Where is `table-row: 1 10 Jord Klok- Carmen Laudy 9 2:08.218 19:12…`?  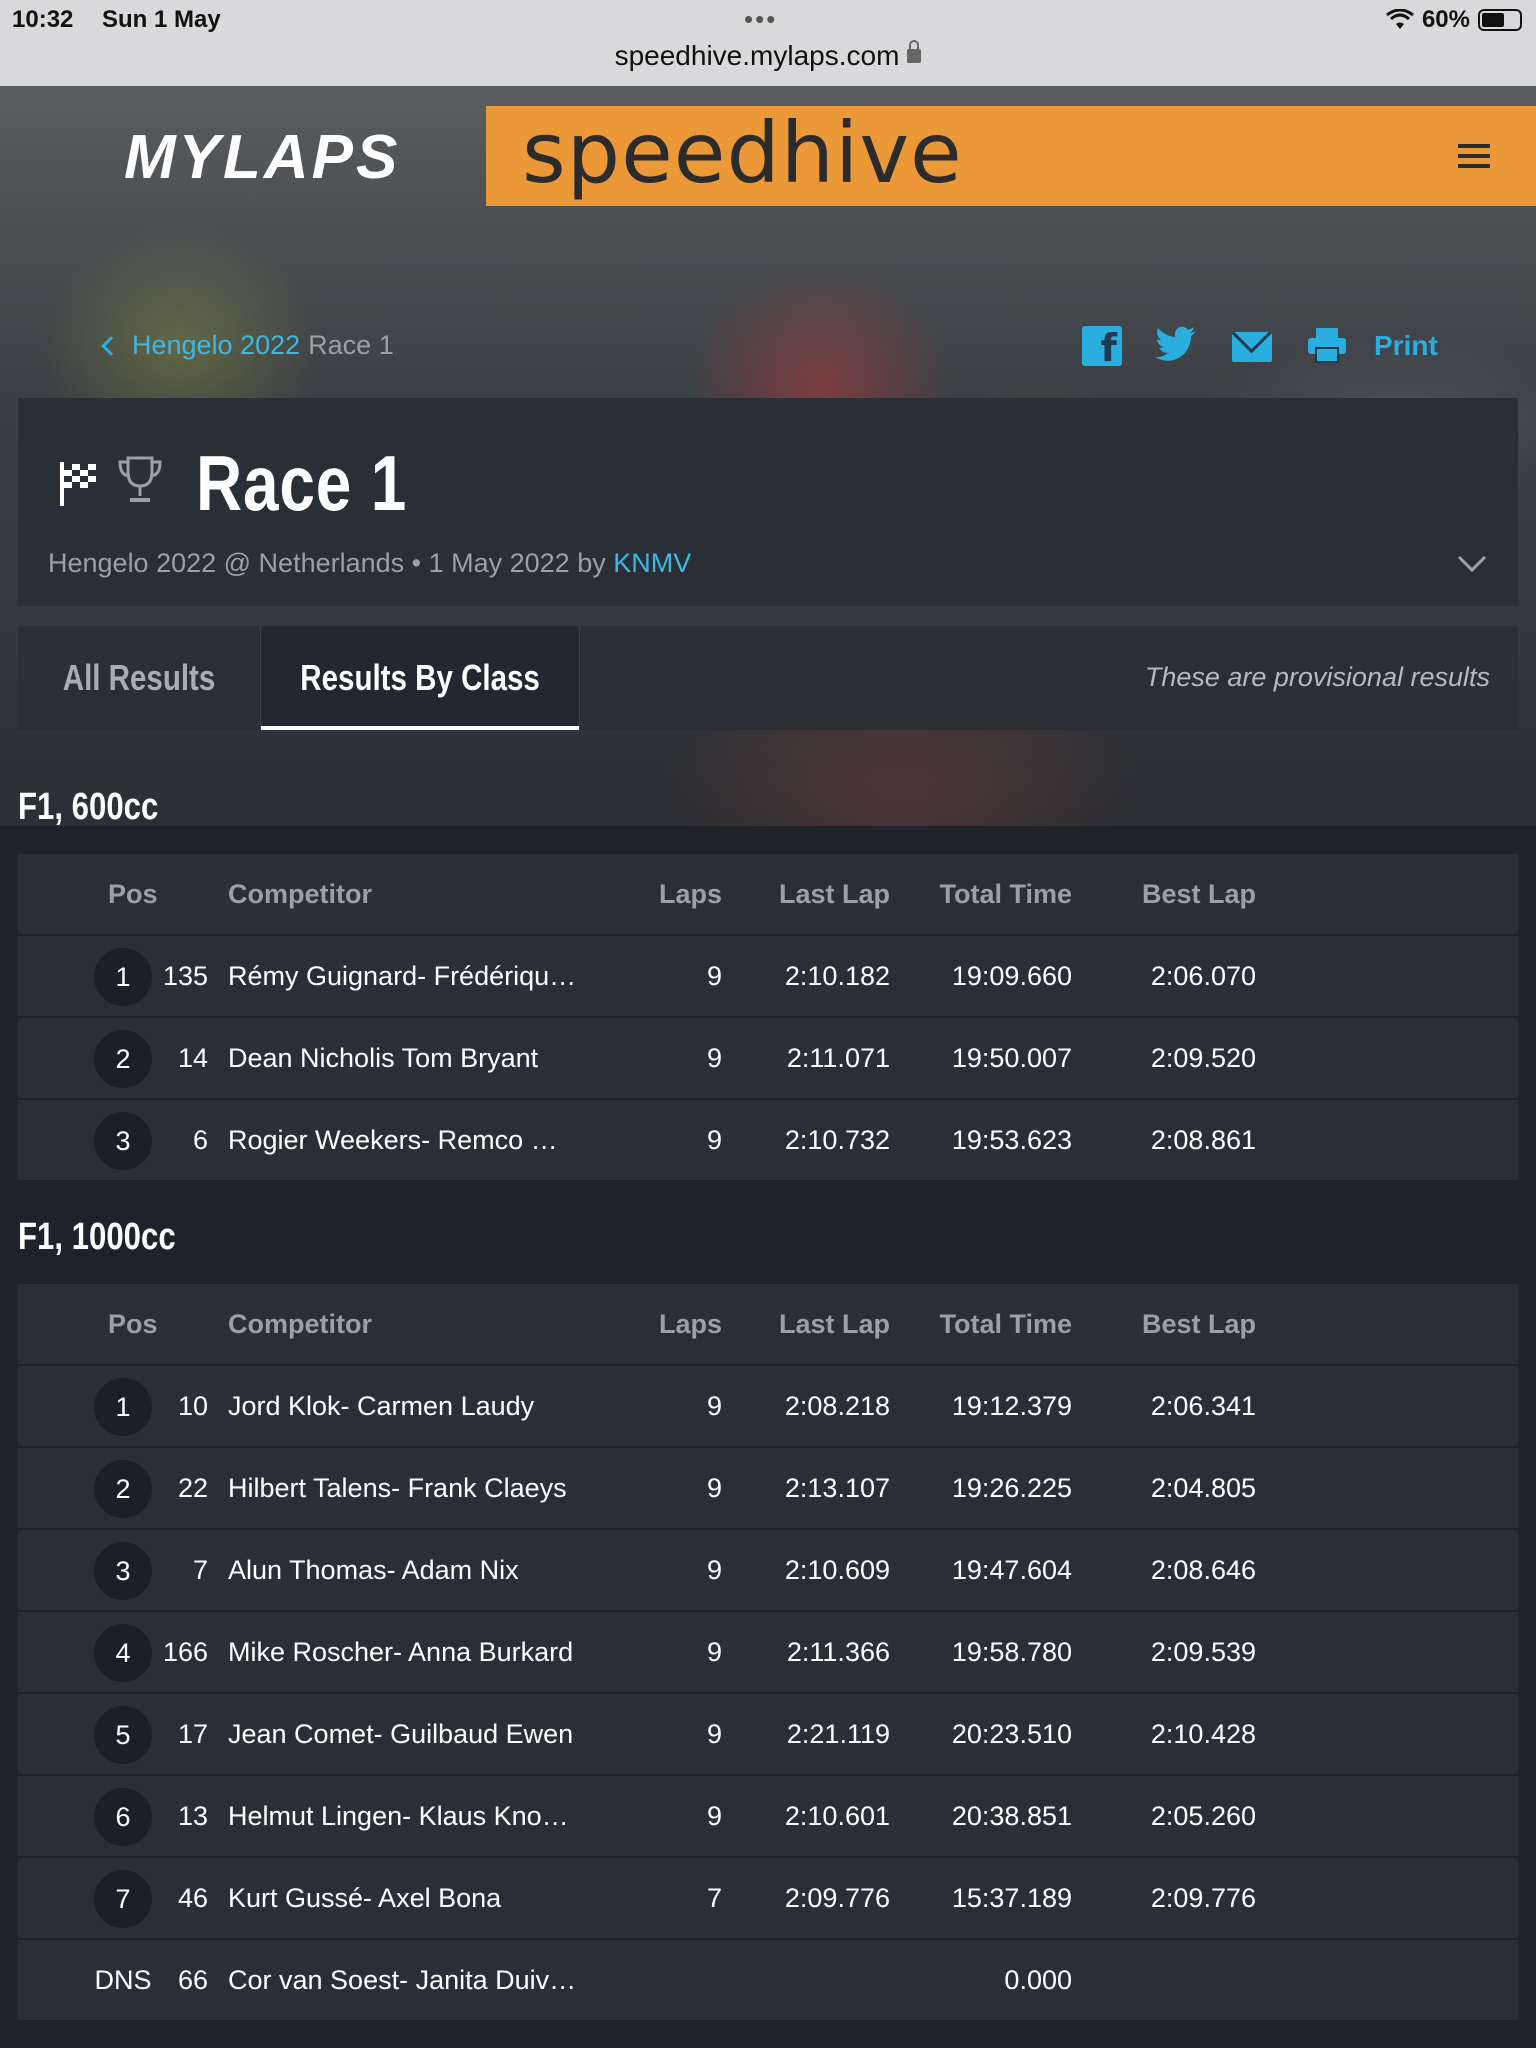 table-row: 1 10 Jord Klok- Carmen Laudy 9 2:08.218 19:12… is located at coordinates (768, 1407).